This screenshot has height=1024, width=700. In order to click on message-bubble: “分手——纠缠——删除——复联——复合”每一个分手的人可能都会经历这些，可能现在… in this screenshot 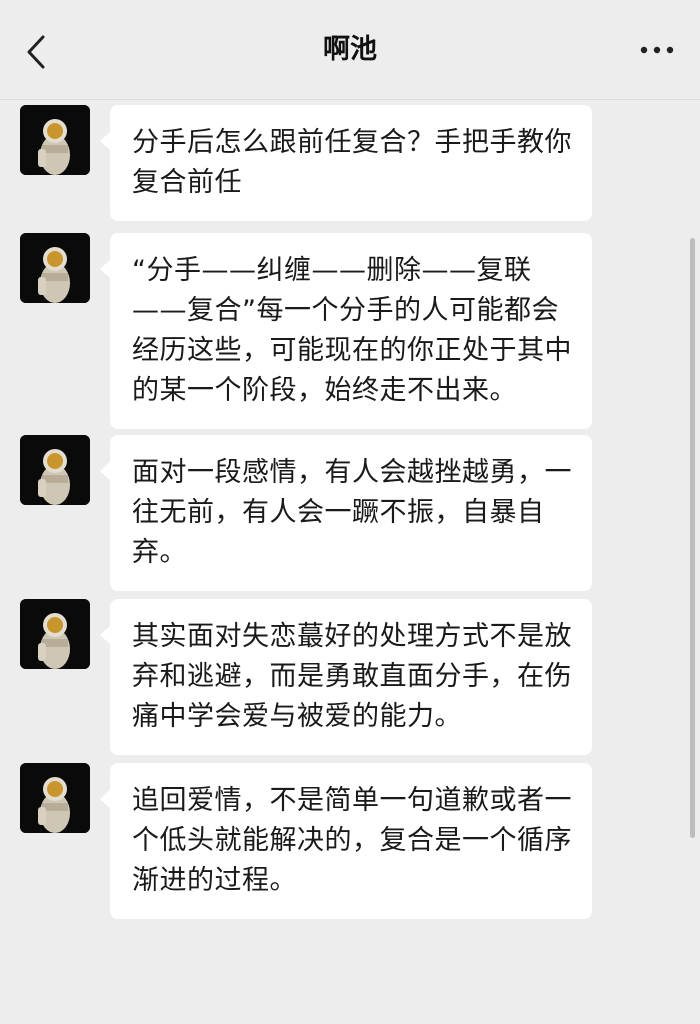, I will do `click(346, 331)`.